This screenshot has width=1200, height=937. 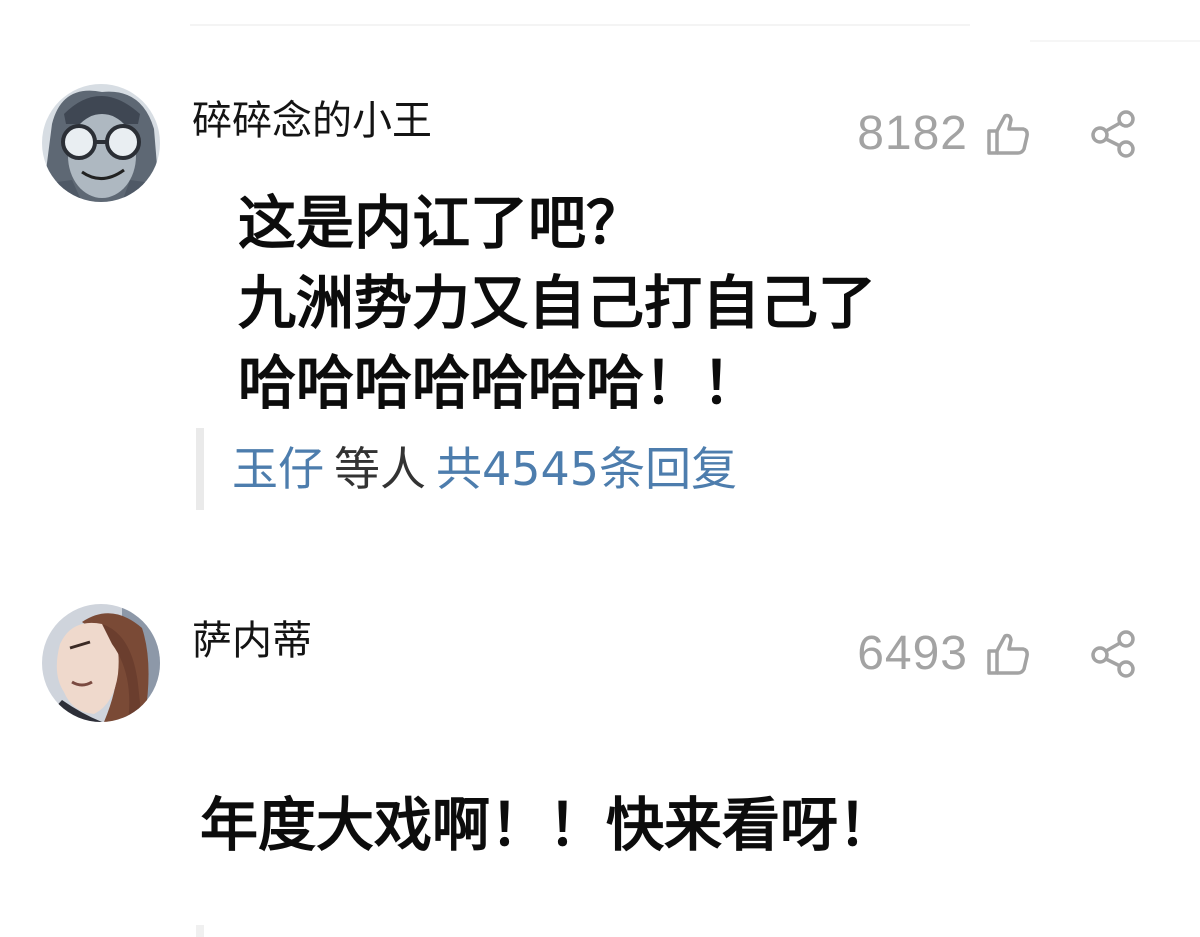 I want to click on comment-body-line: 年度大戏啊！！快来看呀！, so click(x=548, y=825).